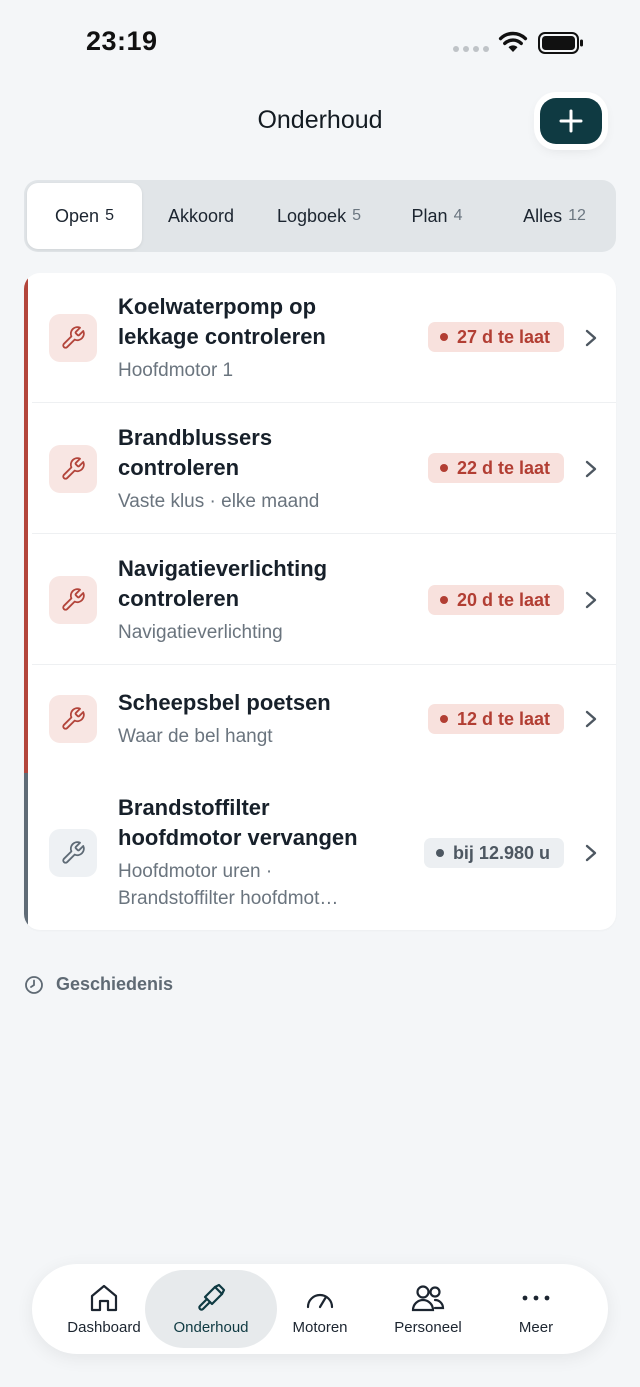 This screenshot has height=1387, width=640. What do you see at coordinates (429, 215) in the screenshot?
I see `tab-label: Plan` at bounding box center [429, 215].